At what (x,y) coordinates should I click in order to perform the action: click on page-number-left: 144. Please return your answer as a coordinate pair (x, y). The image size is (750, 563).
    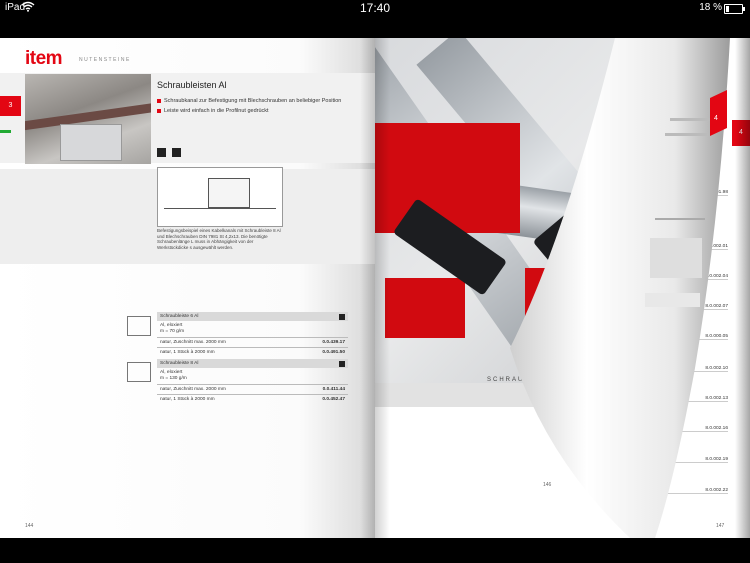
    Looking at the image, I should click on (29, 526).